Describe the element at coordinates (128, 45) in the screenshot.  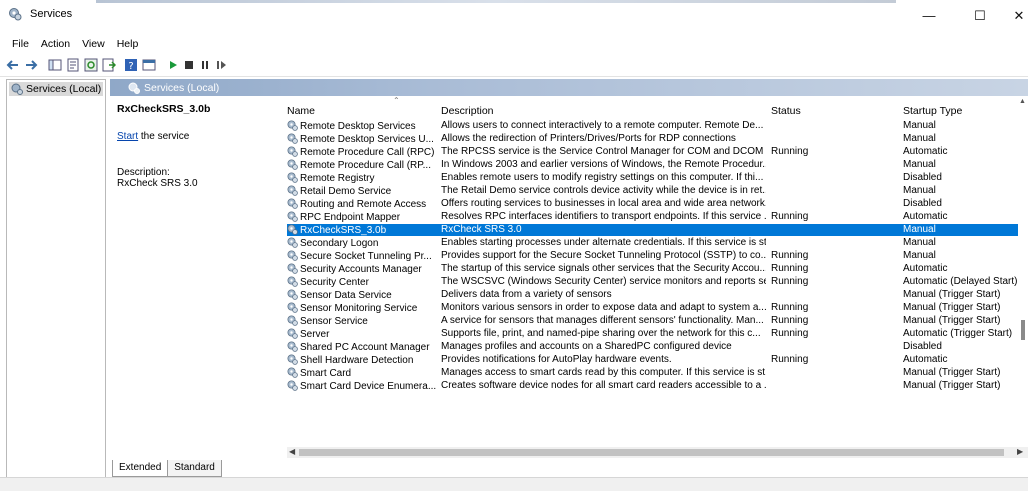
I see `menu-help: Help` at that location.